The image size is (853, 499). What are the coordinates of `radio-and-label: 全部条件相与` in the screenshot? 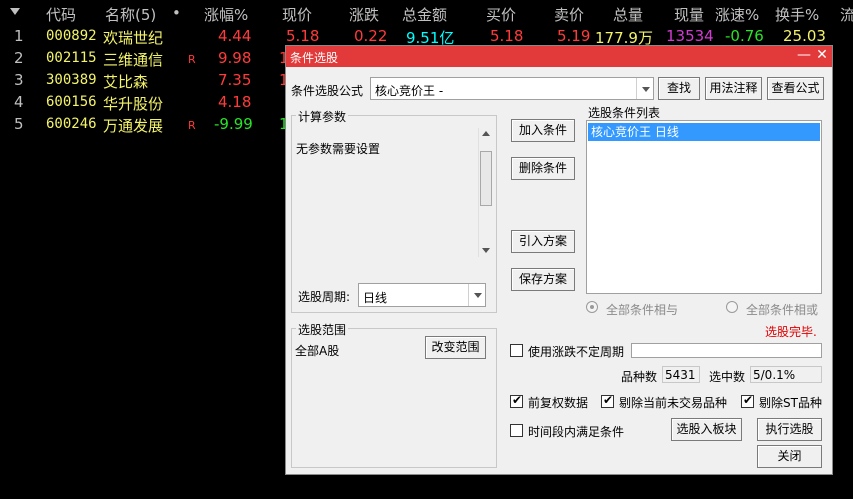 It's located at (642, 309).